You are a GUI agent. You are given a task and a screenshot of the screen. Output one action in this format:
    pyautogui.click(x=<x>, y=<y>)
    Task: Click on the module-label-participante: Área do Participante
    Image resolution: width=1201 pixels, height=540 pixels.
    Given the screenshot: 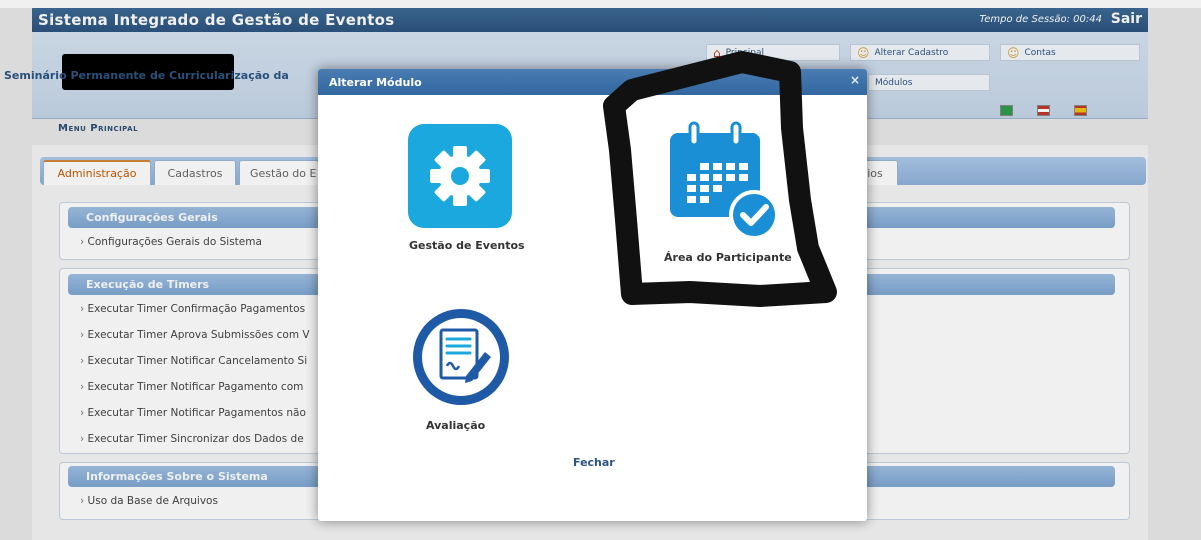 What is the action you would take?
    pyautogui.click(x=728, y=257)
    